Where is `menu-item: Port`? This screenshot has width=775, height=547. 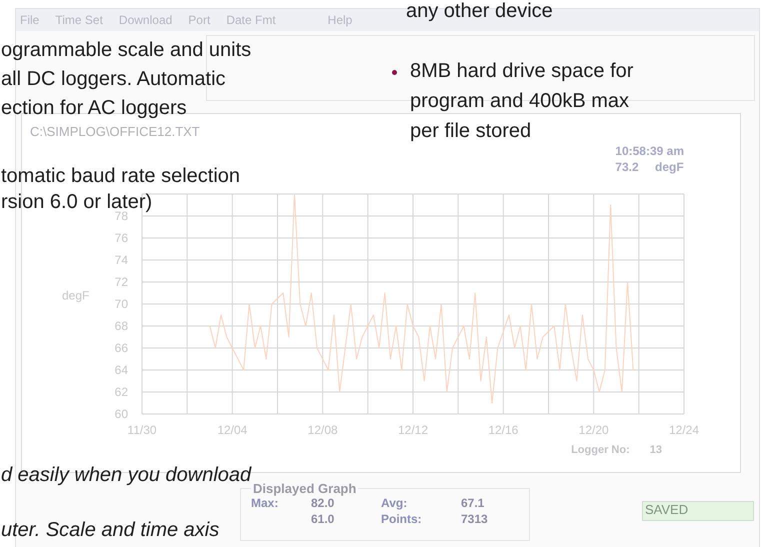
menu-item: Port is located at coordinates (199, 20).